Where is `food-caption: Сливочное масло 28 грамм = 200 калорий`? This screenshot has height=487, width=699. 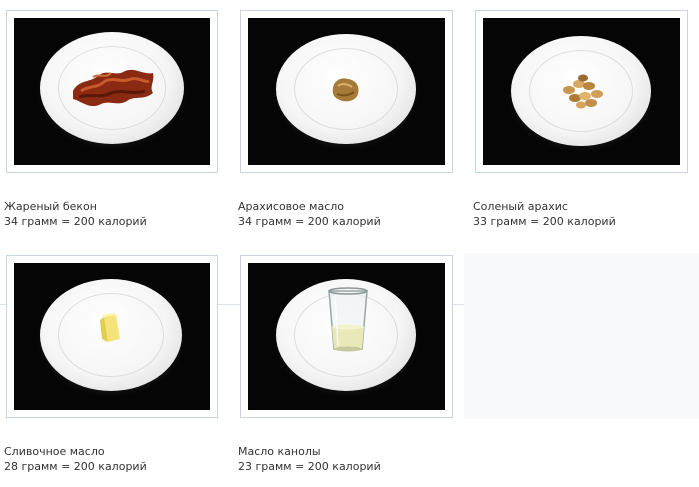
food-caption: Сливочное масло 28 грамм = 200 калорий is located at coordinates (75, 459).